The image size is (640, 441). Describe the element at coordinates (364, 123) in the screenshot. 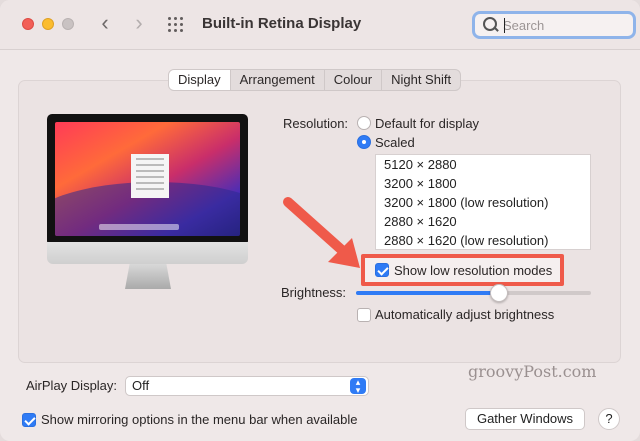

I see `radio-default-for-display` at that location.